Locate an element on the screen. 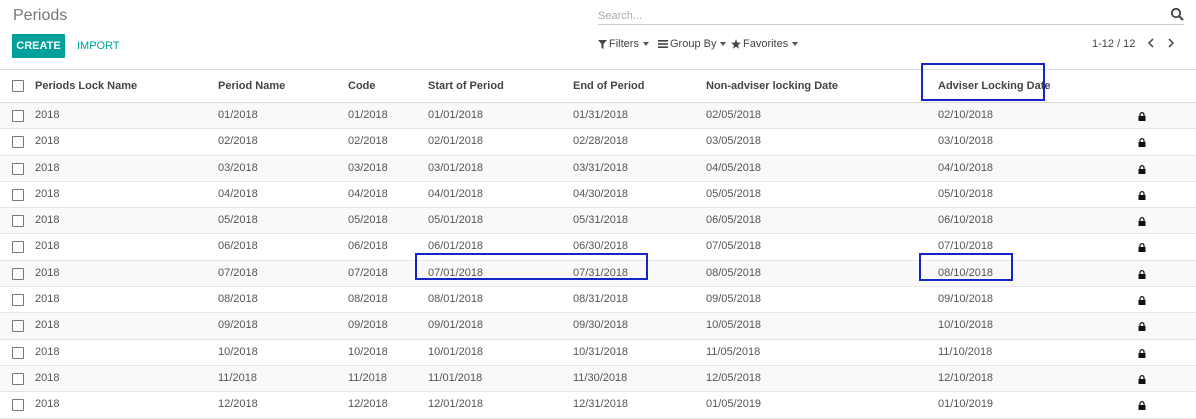 Image resolution: width=1196 pixels, height=419 pixels. chevron-right-icon is located at coordinates (1171, 43).